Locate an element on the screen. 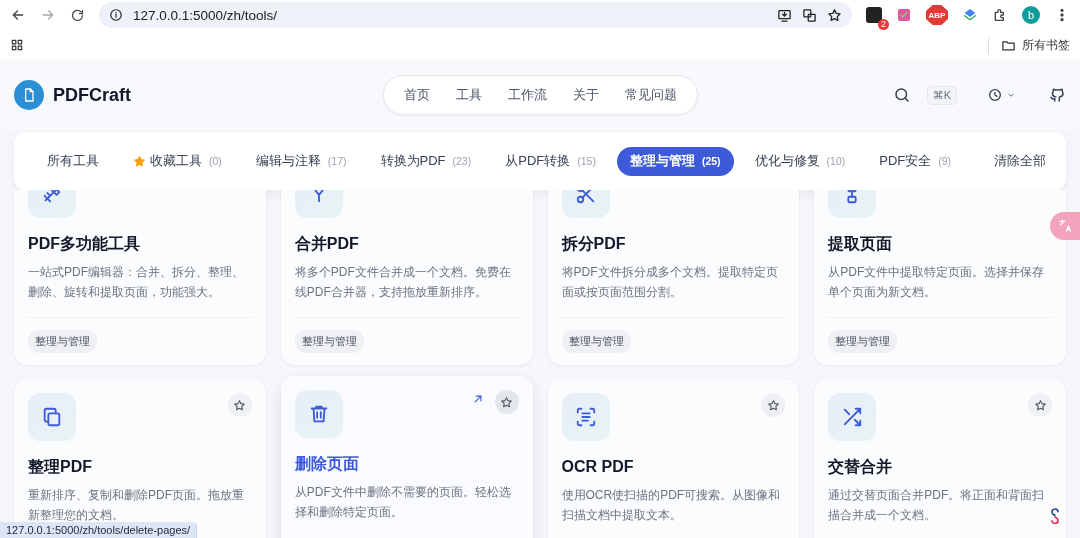  tool-title: 提取页面 is located at coordinates (861, 244).